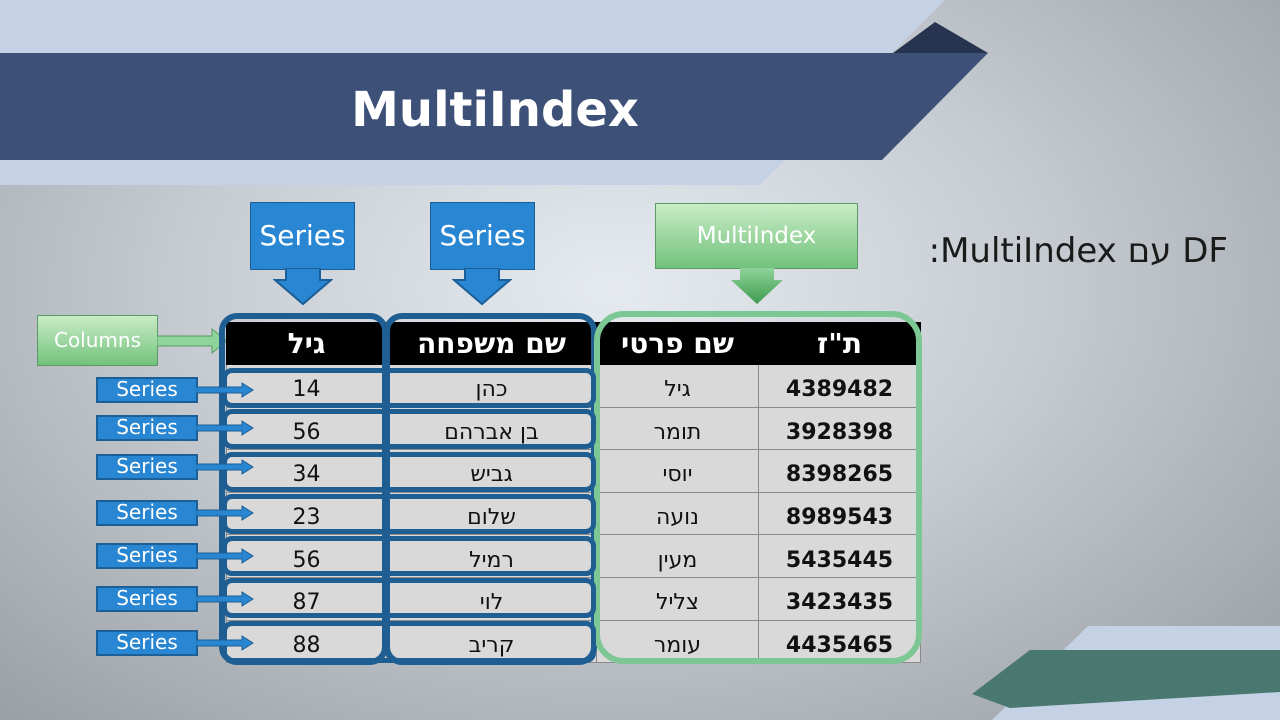 This screenshot has height=720, width=1280. What do you see at coordinates (677, 343) in the screenshot?
I see `column-header-first-name: שם פרטי` at bounding box center [677, 343].